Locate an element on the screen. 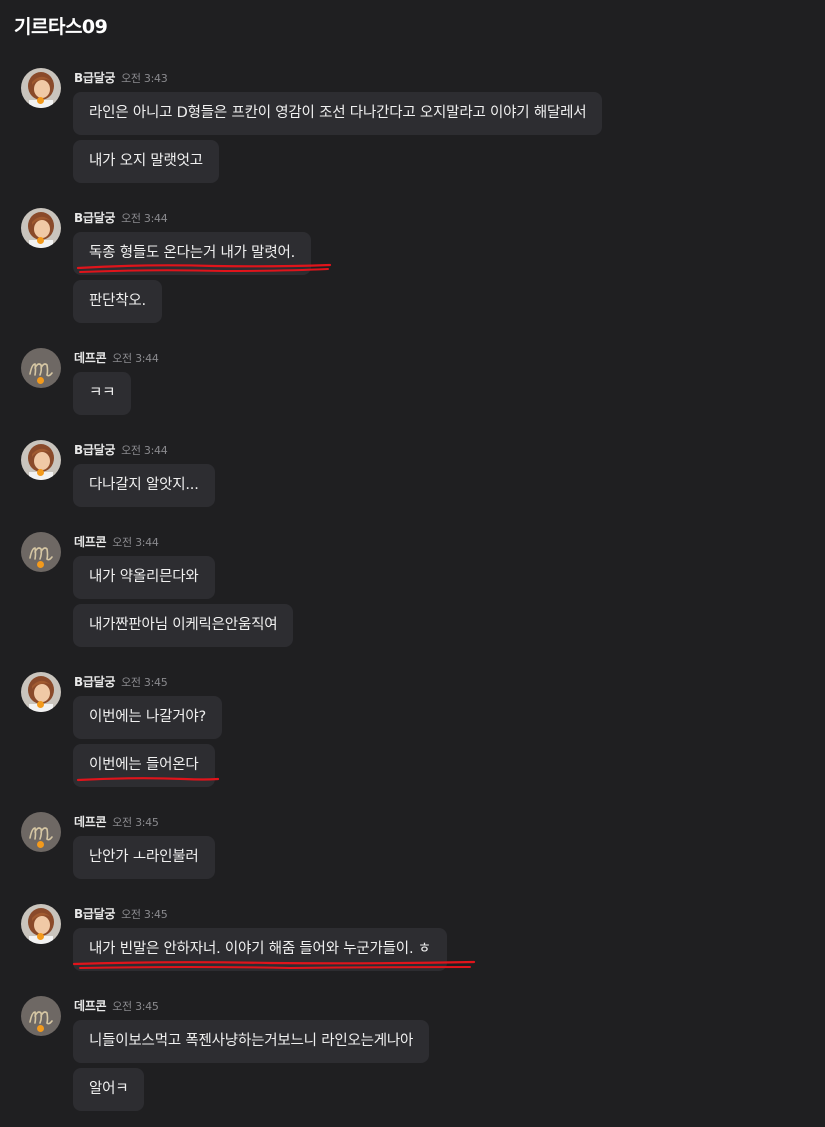  message-bubble: 독종 형들도 온다는거 내가 말렷어. is located at coordinates (192, 253).